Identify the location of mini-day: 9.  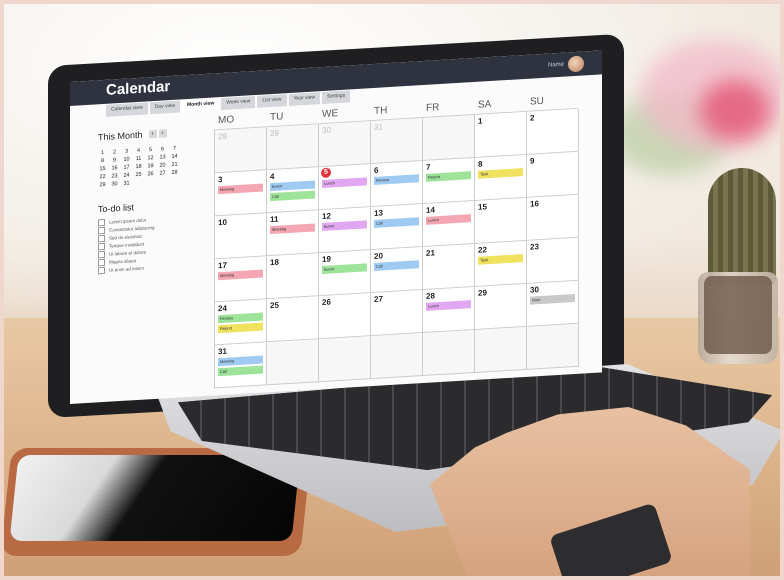
(114, 160).